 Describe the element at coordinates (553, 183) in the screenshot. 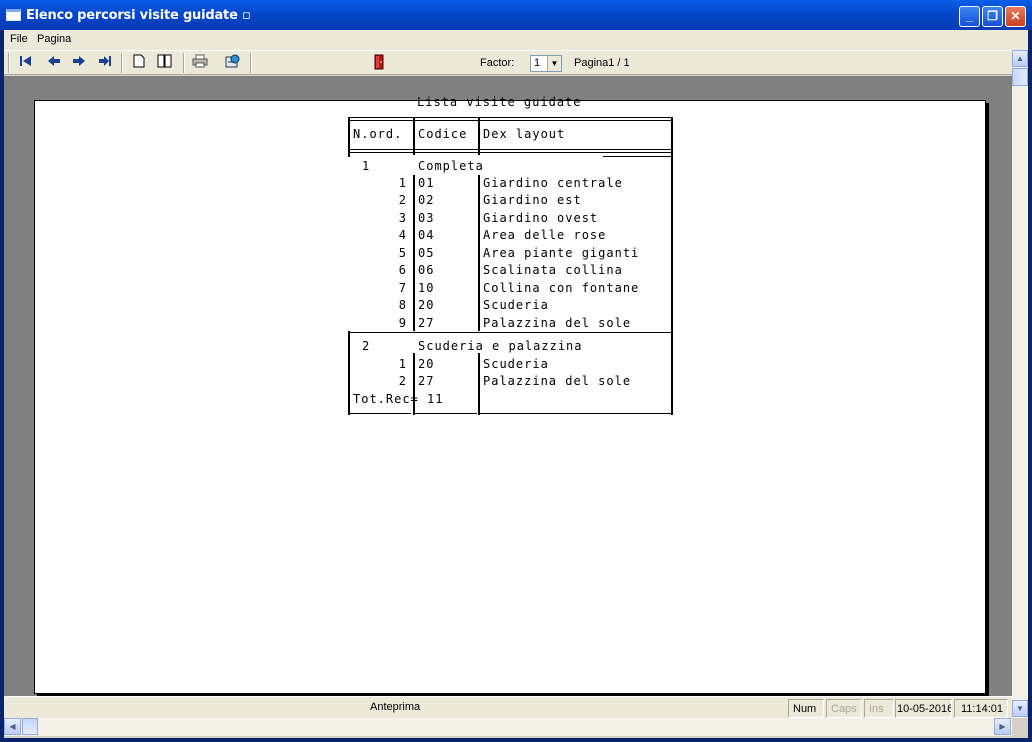

I see `row-description: Giardino centrale` at that location.